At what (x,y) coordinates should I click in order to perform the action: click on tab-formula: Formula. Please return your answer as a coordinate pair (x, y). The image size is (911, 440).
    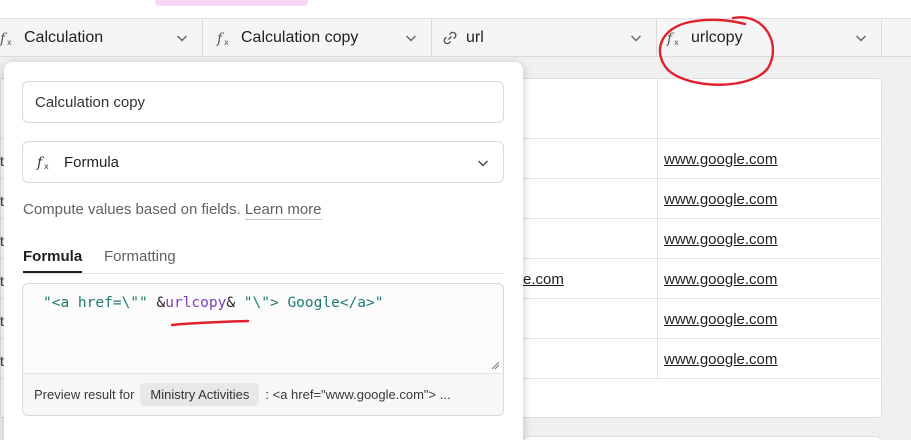
    Looking at the image, I should click on (53, 260).